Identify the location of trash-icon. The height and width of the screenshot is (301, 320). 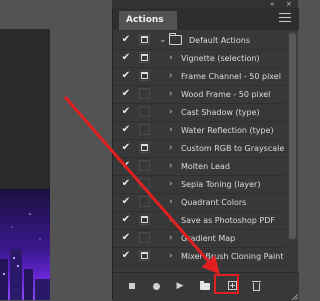
(256, 286).